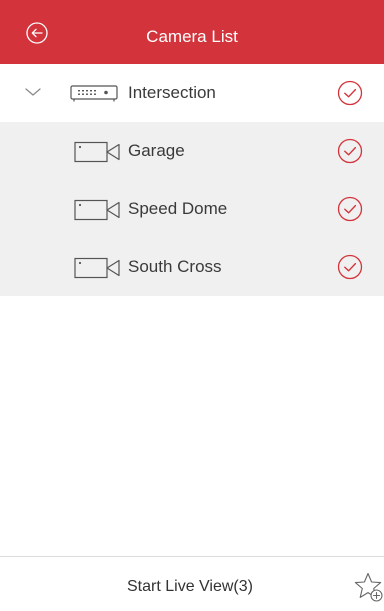 The height and width of the screenshot is (611, 384). I want to click on camera-label: South Cross, so click(175, 266).